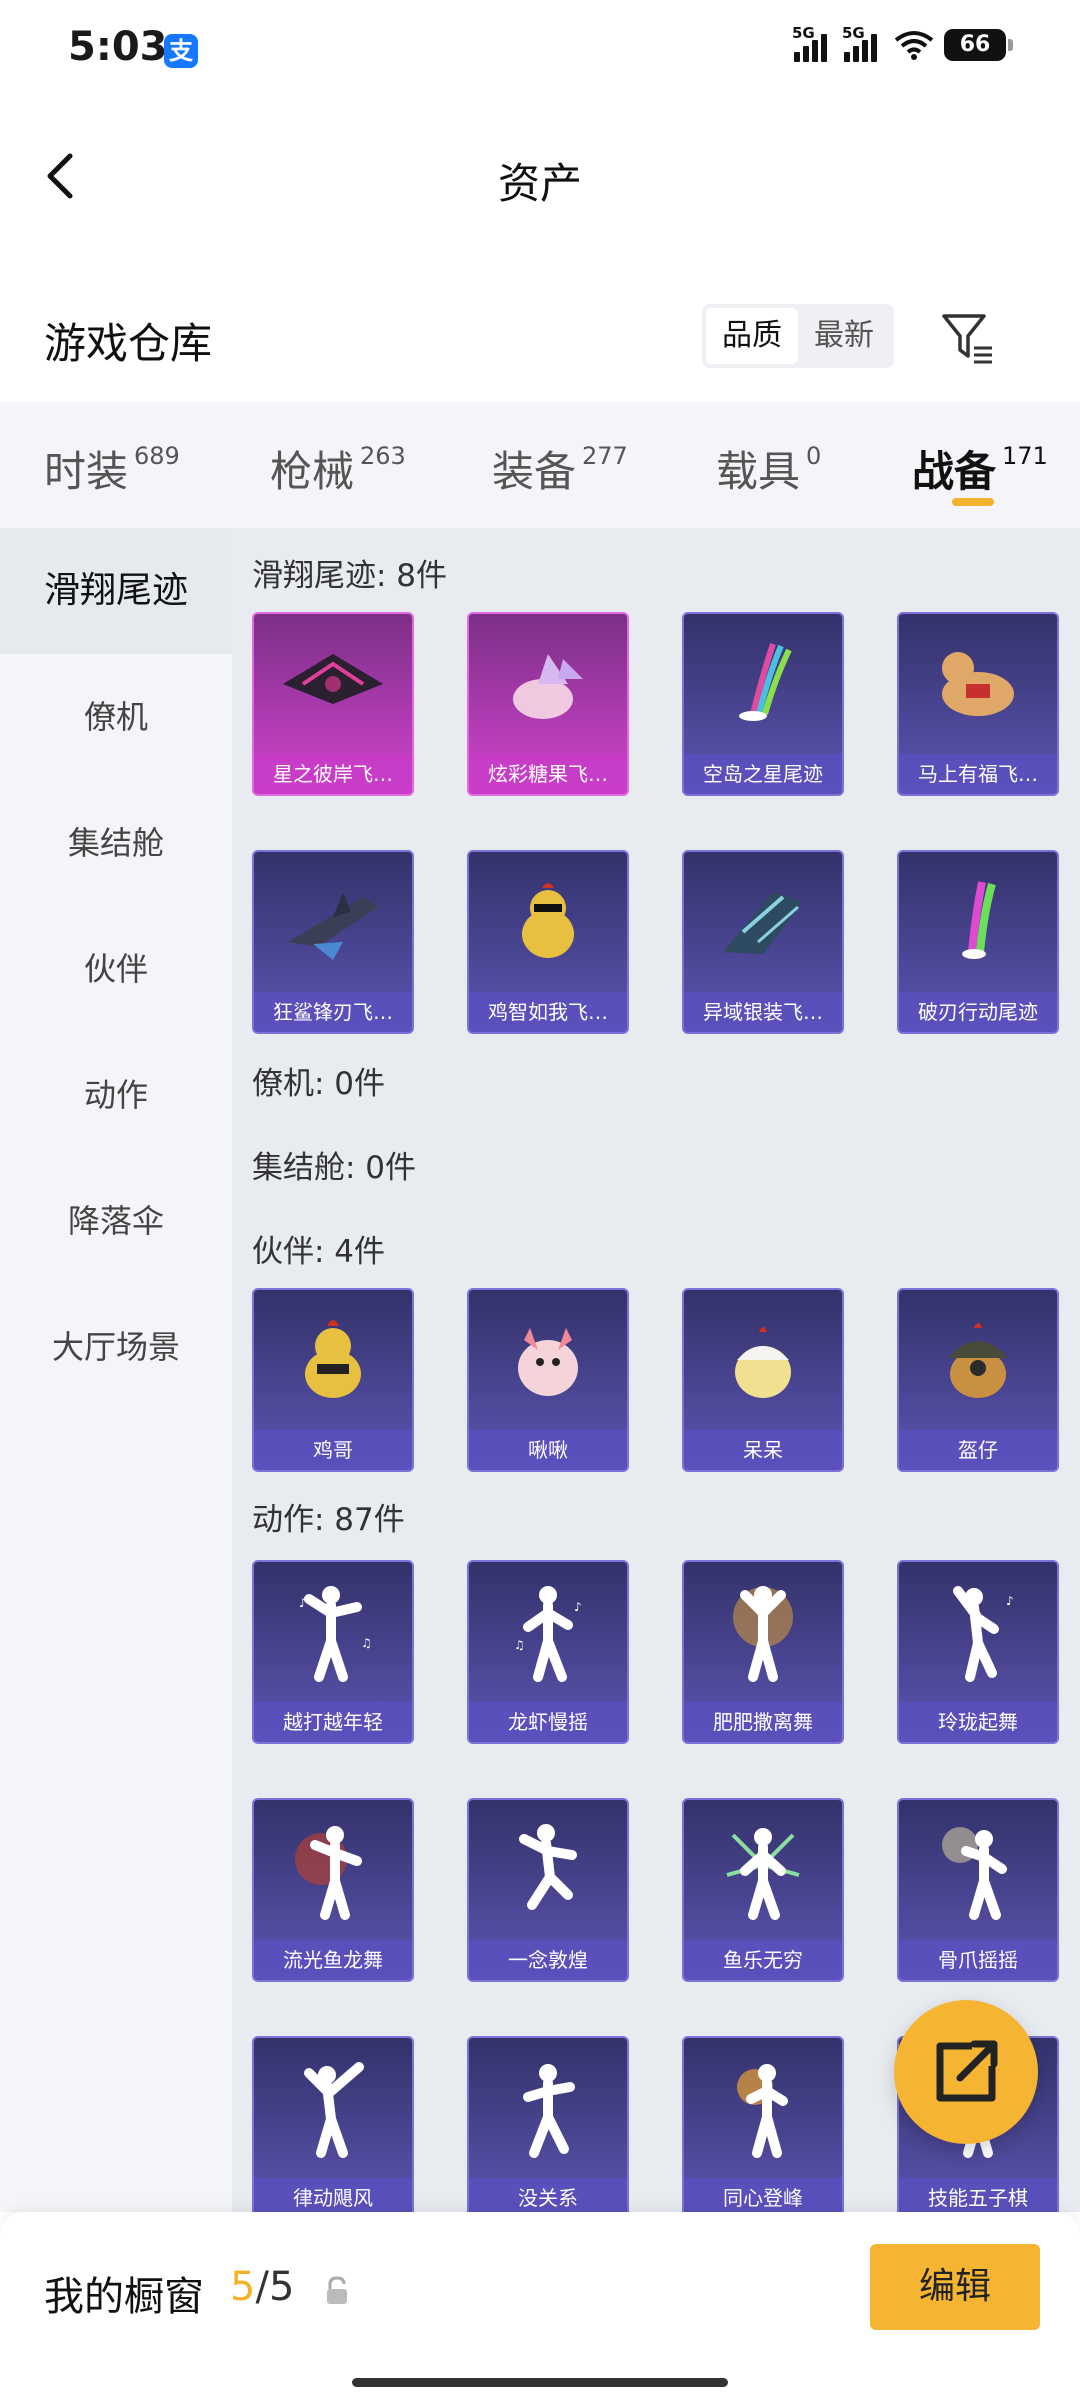  Describe the element at coordinates (116, 717) in the screenshot. I see `sidebar-item-wingman: 僚机` at that location.